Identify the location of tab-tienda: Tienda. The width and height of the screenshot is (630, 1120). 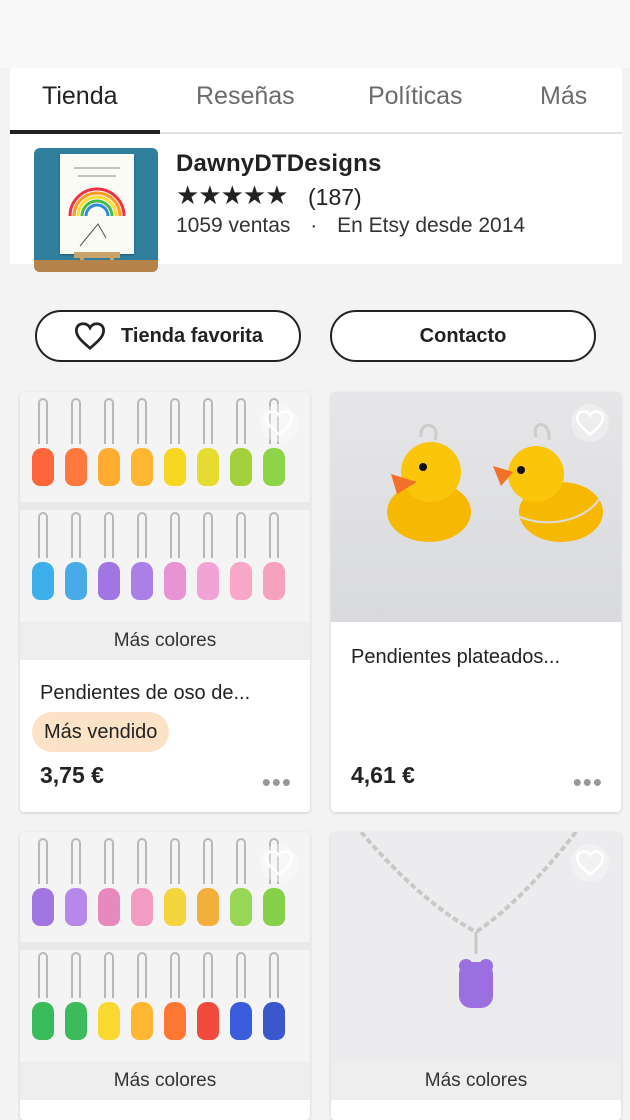
(80, 96).